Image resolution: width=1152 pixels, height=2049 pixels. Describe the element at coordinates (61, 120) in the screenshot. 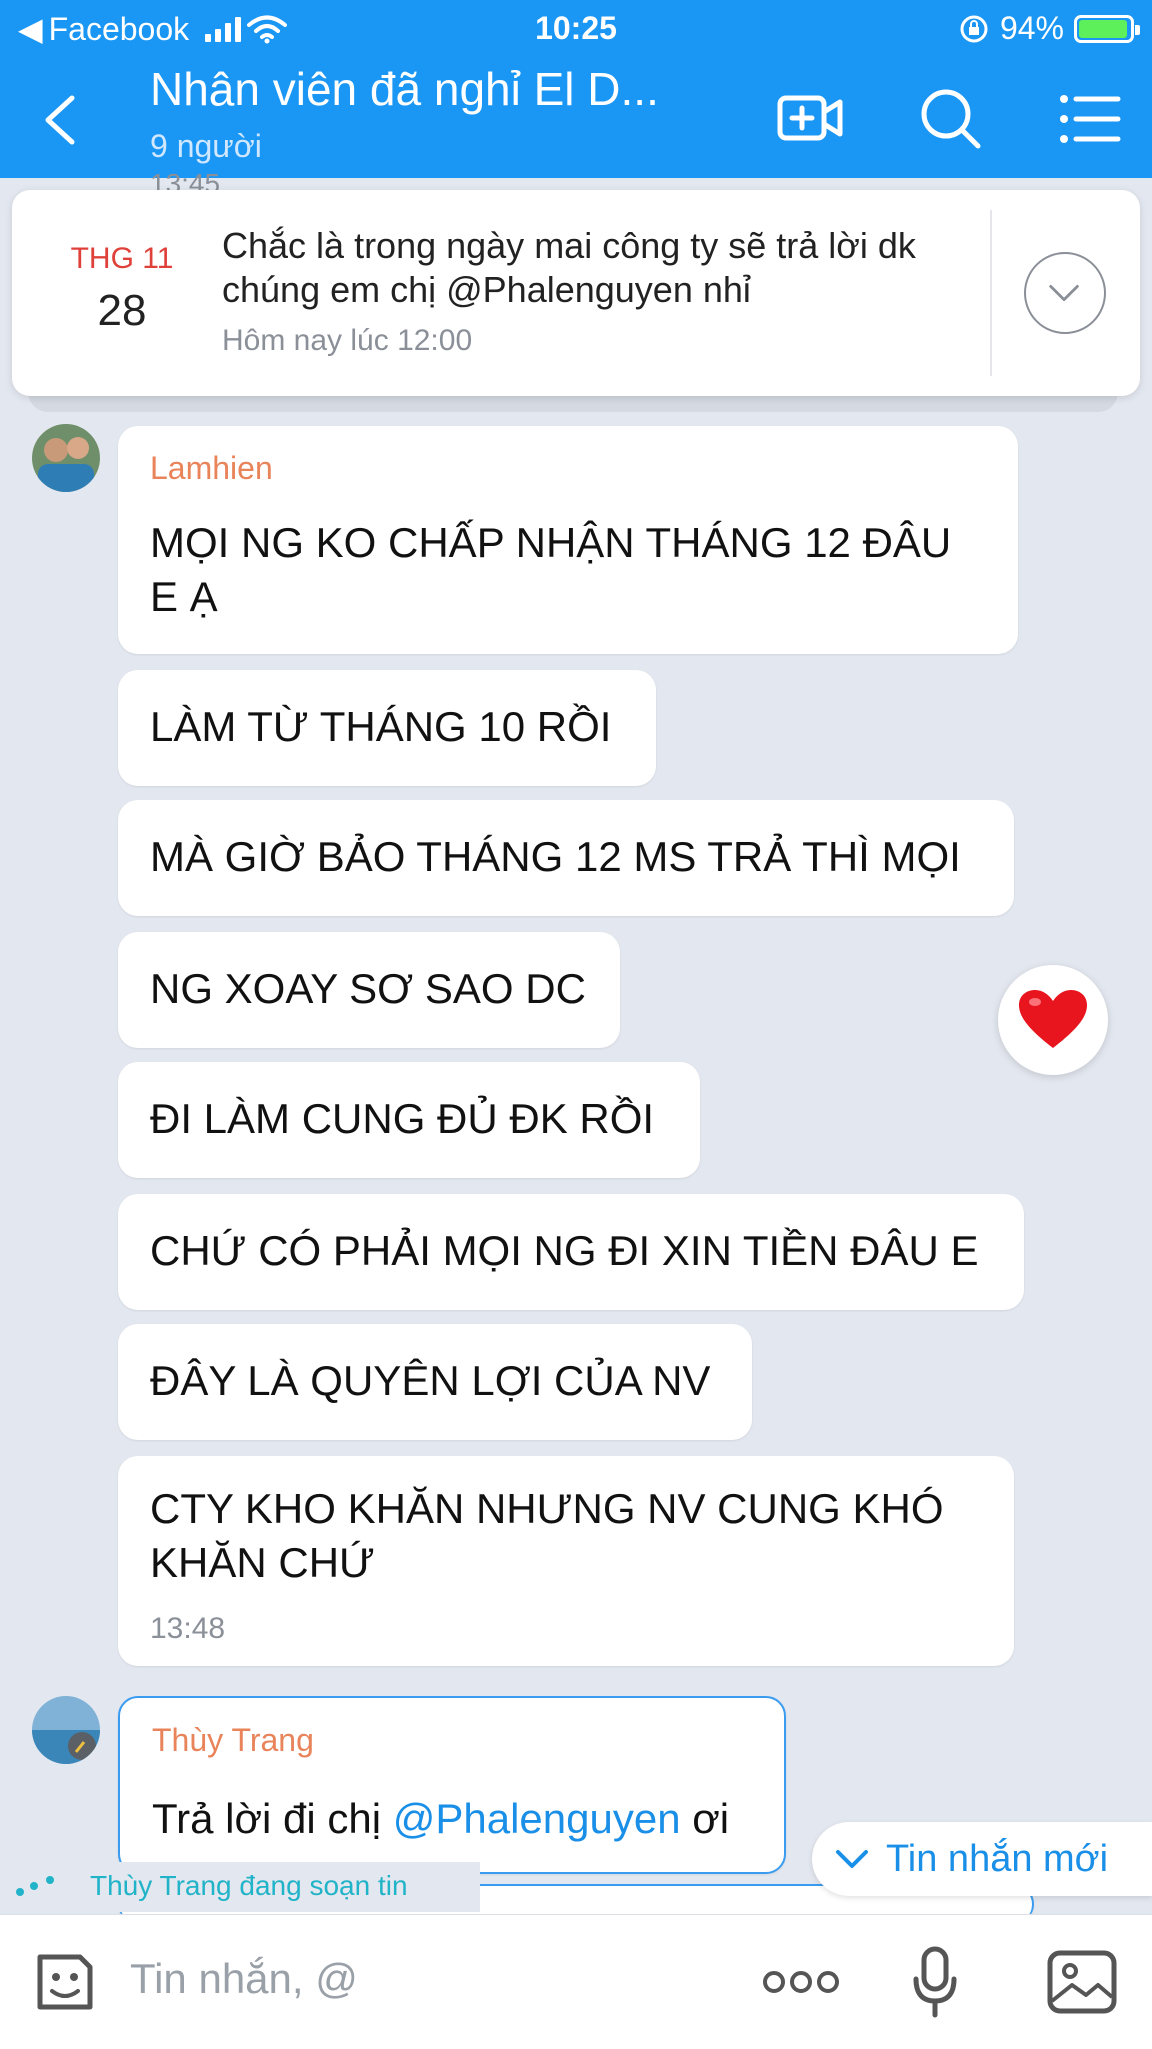

I see `back-arrow-icon` at that location.